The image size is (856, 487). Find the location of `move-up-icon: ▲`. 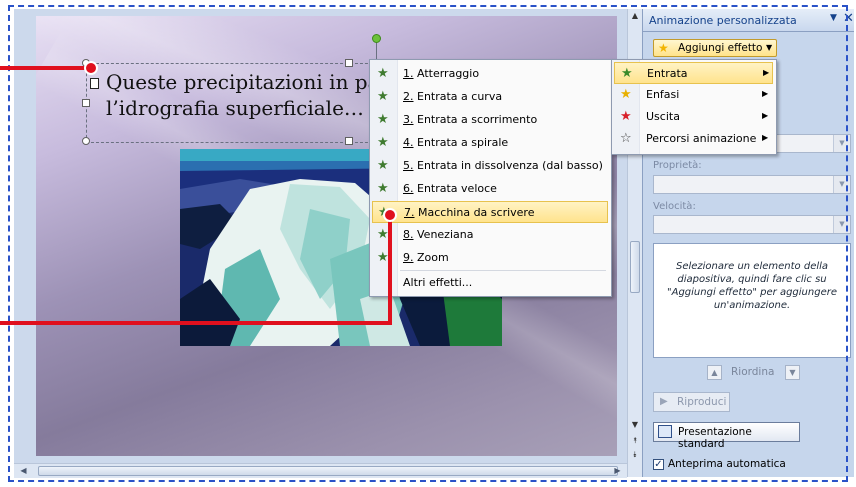

move-up-icon: ▲ is located at coordinates (714, 372).